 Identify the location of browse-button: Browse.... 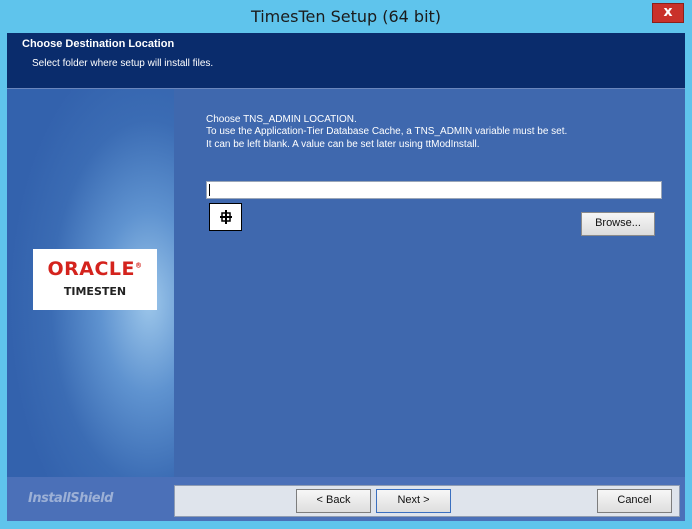
(618, 224).